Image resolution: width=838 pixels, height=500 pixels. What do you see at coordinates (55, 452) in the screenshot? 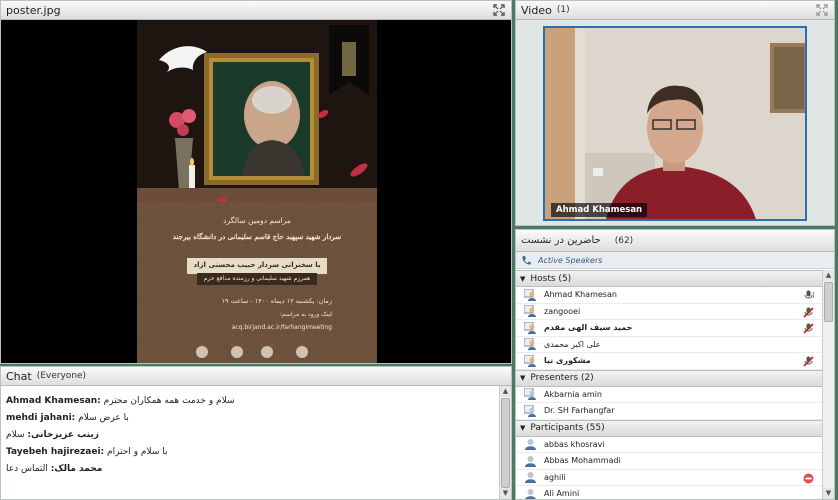
I see `chat-sender: Tayebeh hajirezaei:` at bounding box center [55, 452].